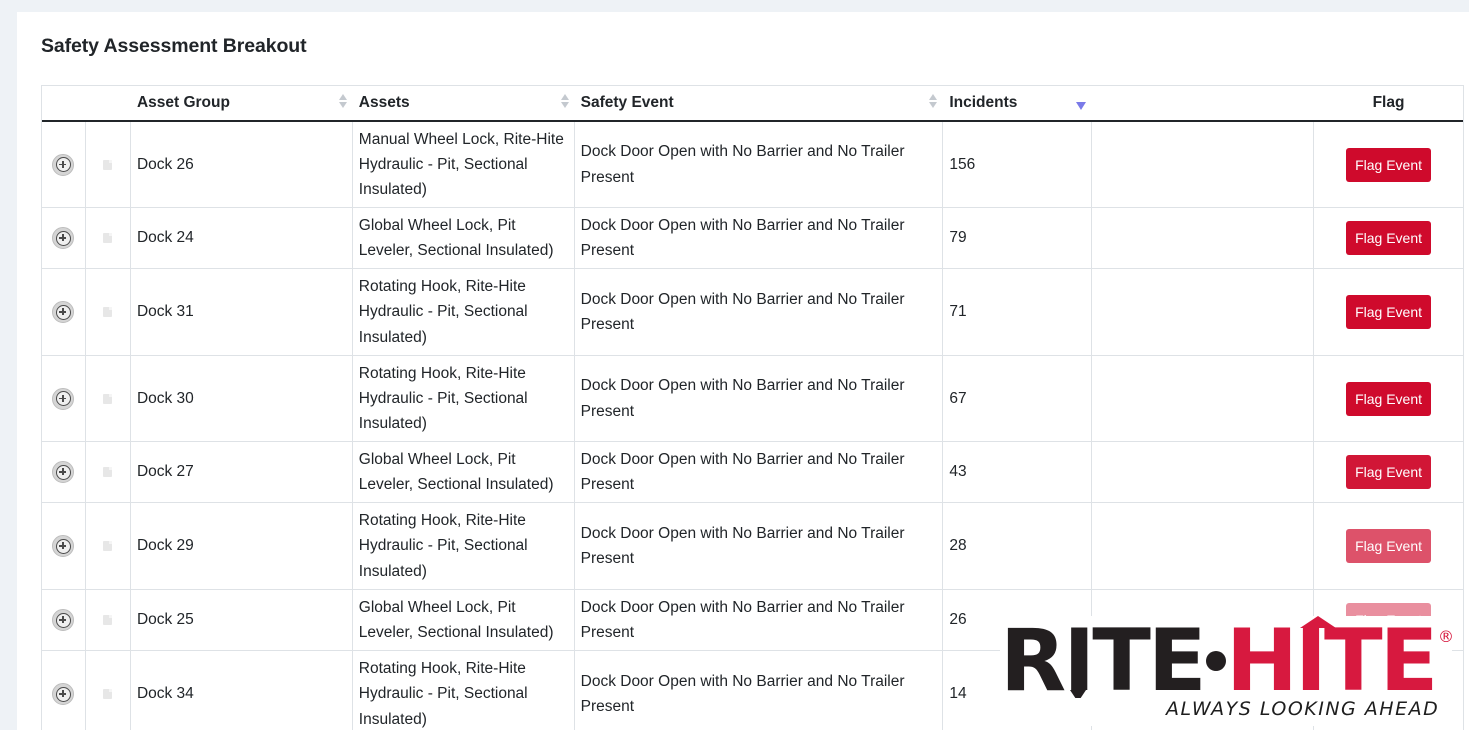 The image size is (1469, 730). Describe the element at coordinates (165, 694) in the screenshot. I see `asset-group-text: Dock 34` at that location.